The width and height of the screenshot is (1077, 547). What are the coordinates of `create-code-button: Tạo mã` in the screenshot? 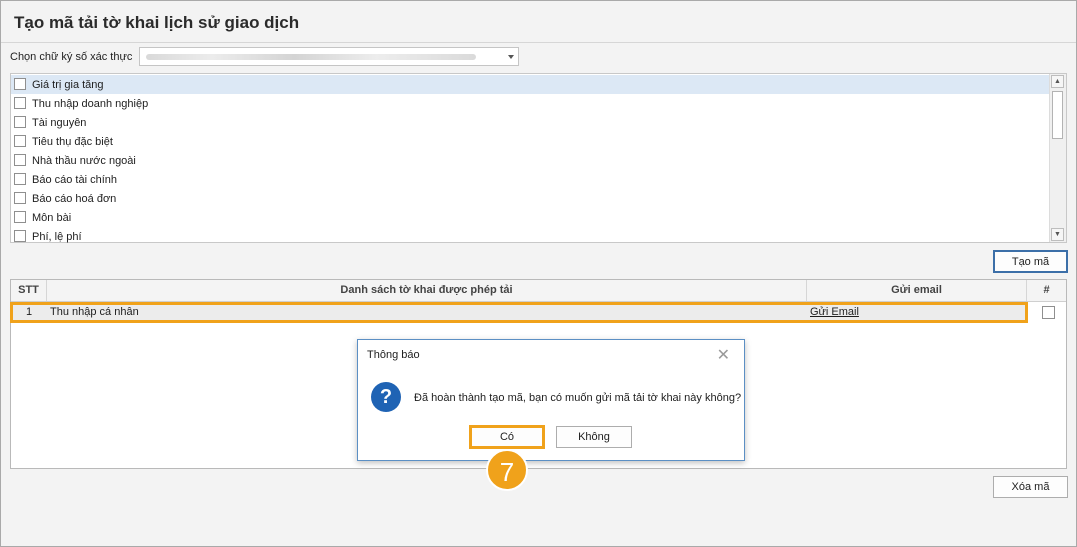 It's located at (1030, 261).